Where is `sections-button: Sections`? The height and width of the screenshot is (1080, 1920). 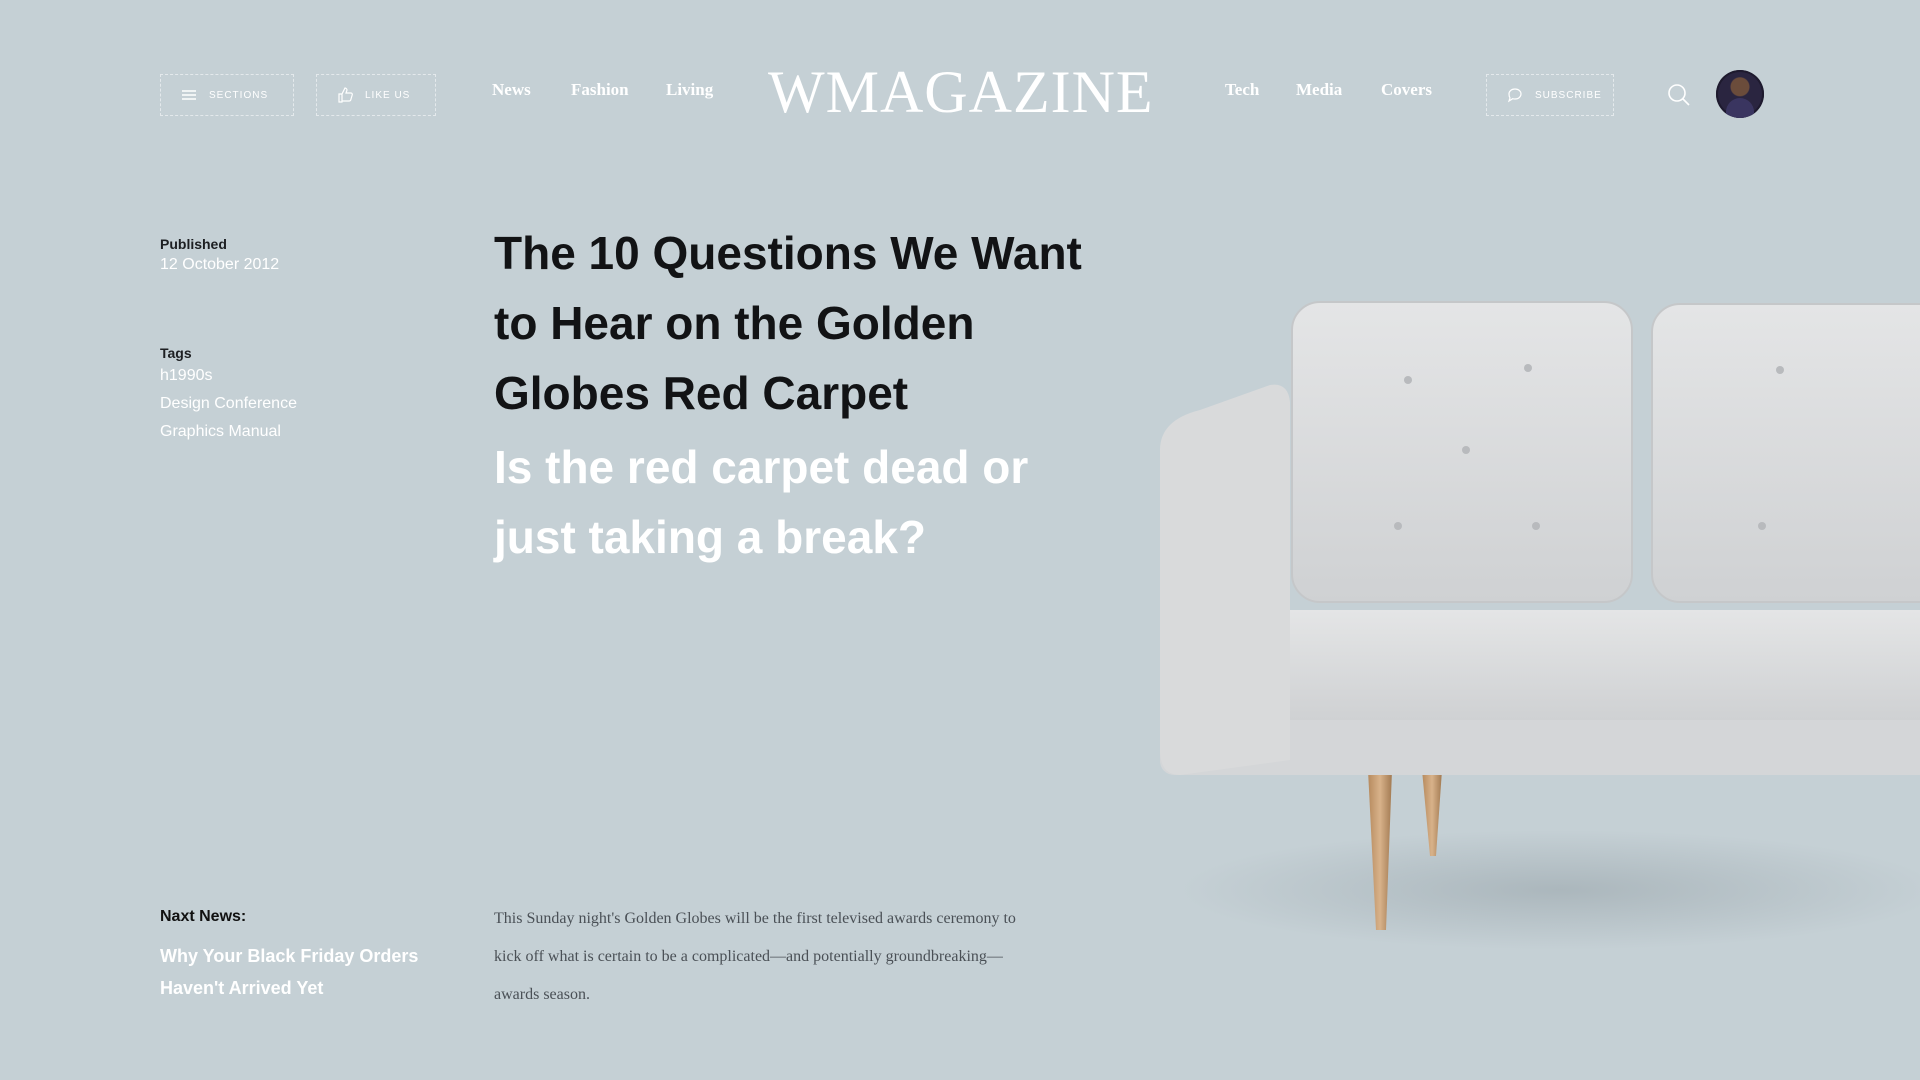
sections-button: Sections is located at coordinates (227, 95).